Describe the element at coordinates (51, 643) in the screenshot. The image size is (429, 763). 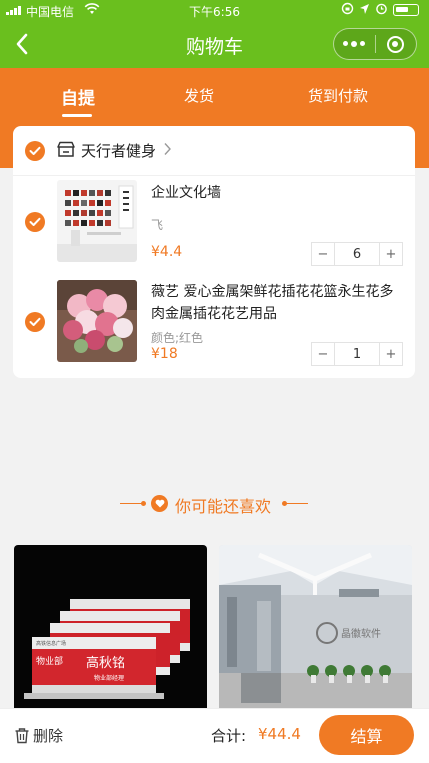
I see `plaque-company-text: 高铁信息广场` at that location.